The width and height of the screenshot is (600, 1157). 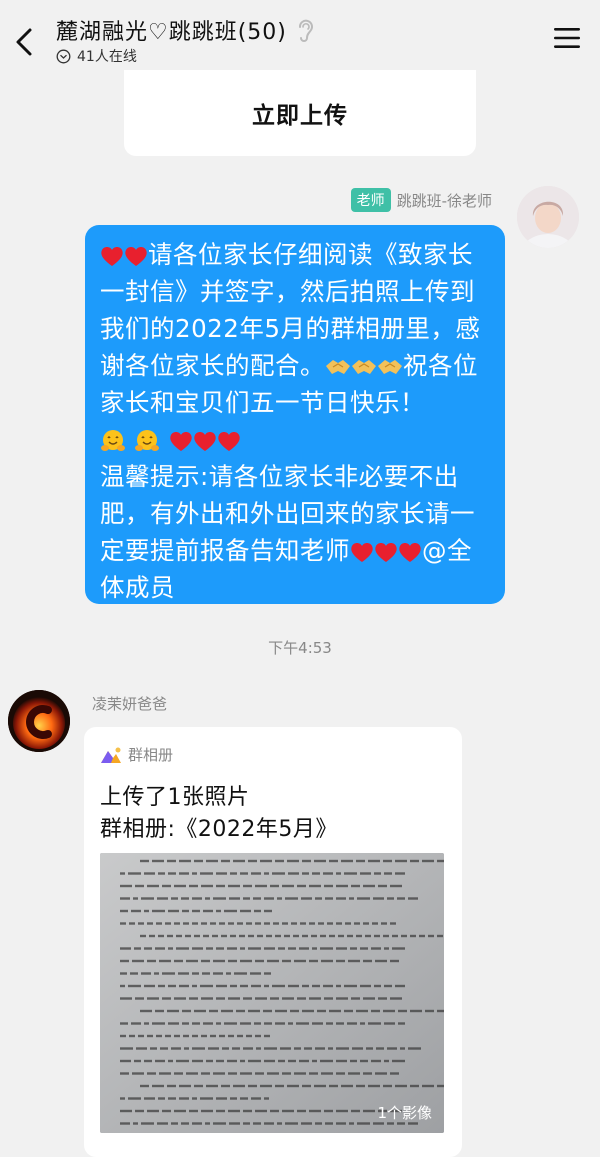 What do you see at coordinates (219, 829) in the screenshot?
I see `album-name-text: 群相册:《2022年5月》` at bounding box center [219, 829].